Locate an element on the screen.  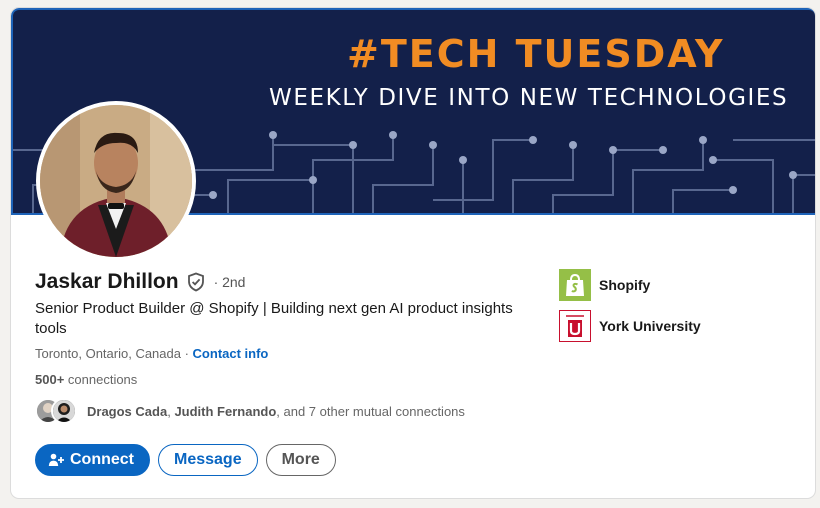
profile-photo-image is located at coordinates (116, 181).